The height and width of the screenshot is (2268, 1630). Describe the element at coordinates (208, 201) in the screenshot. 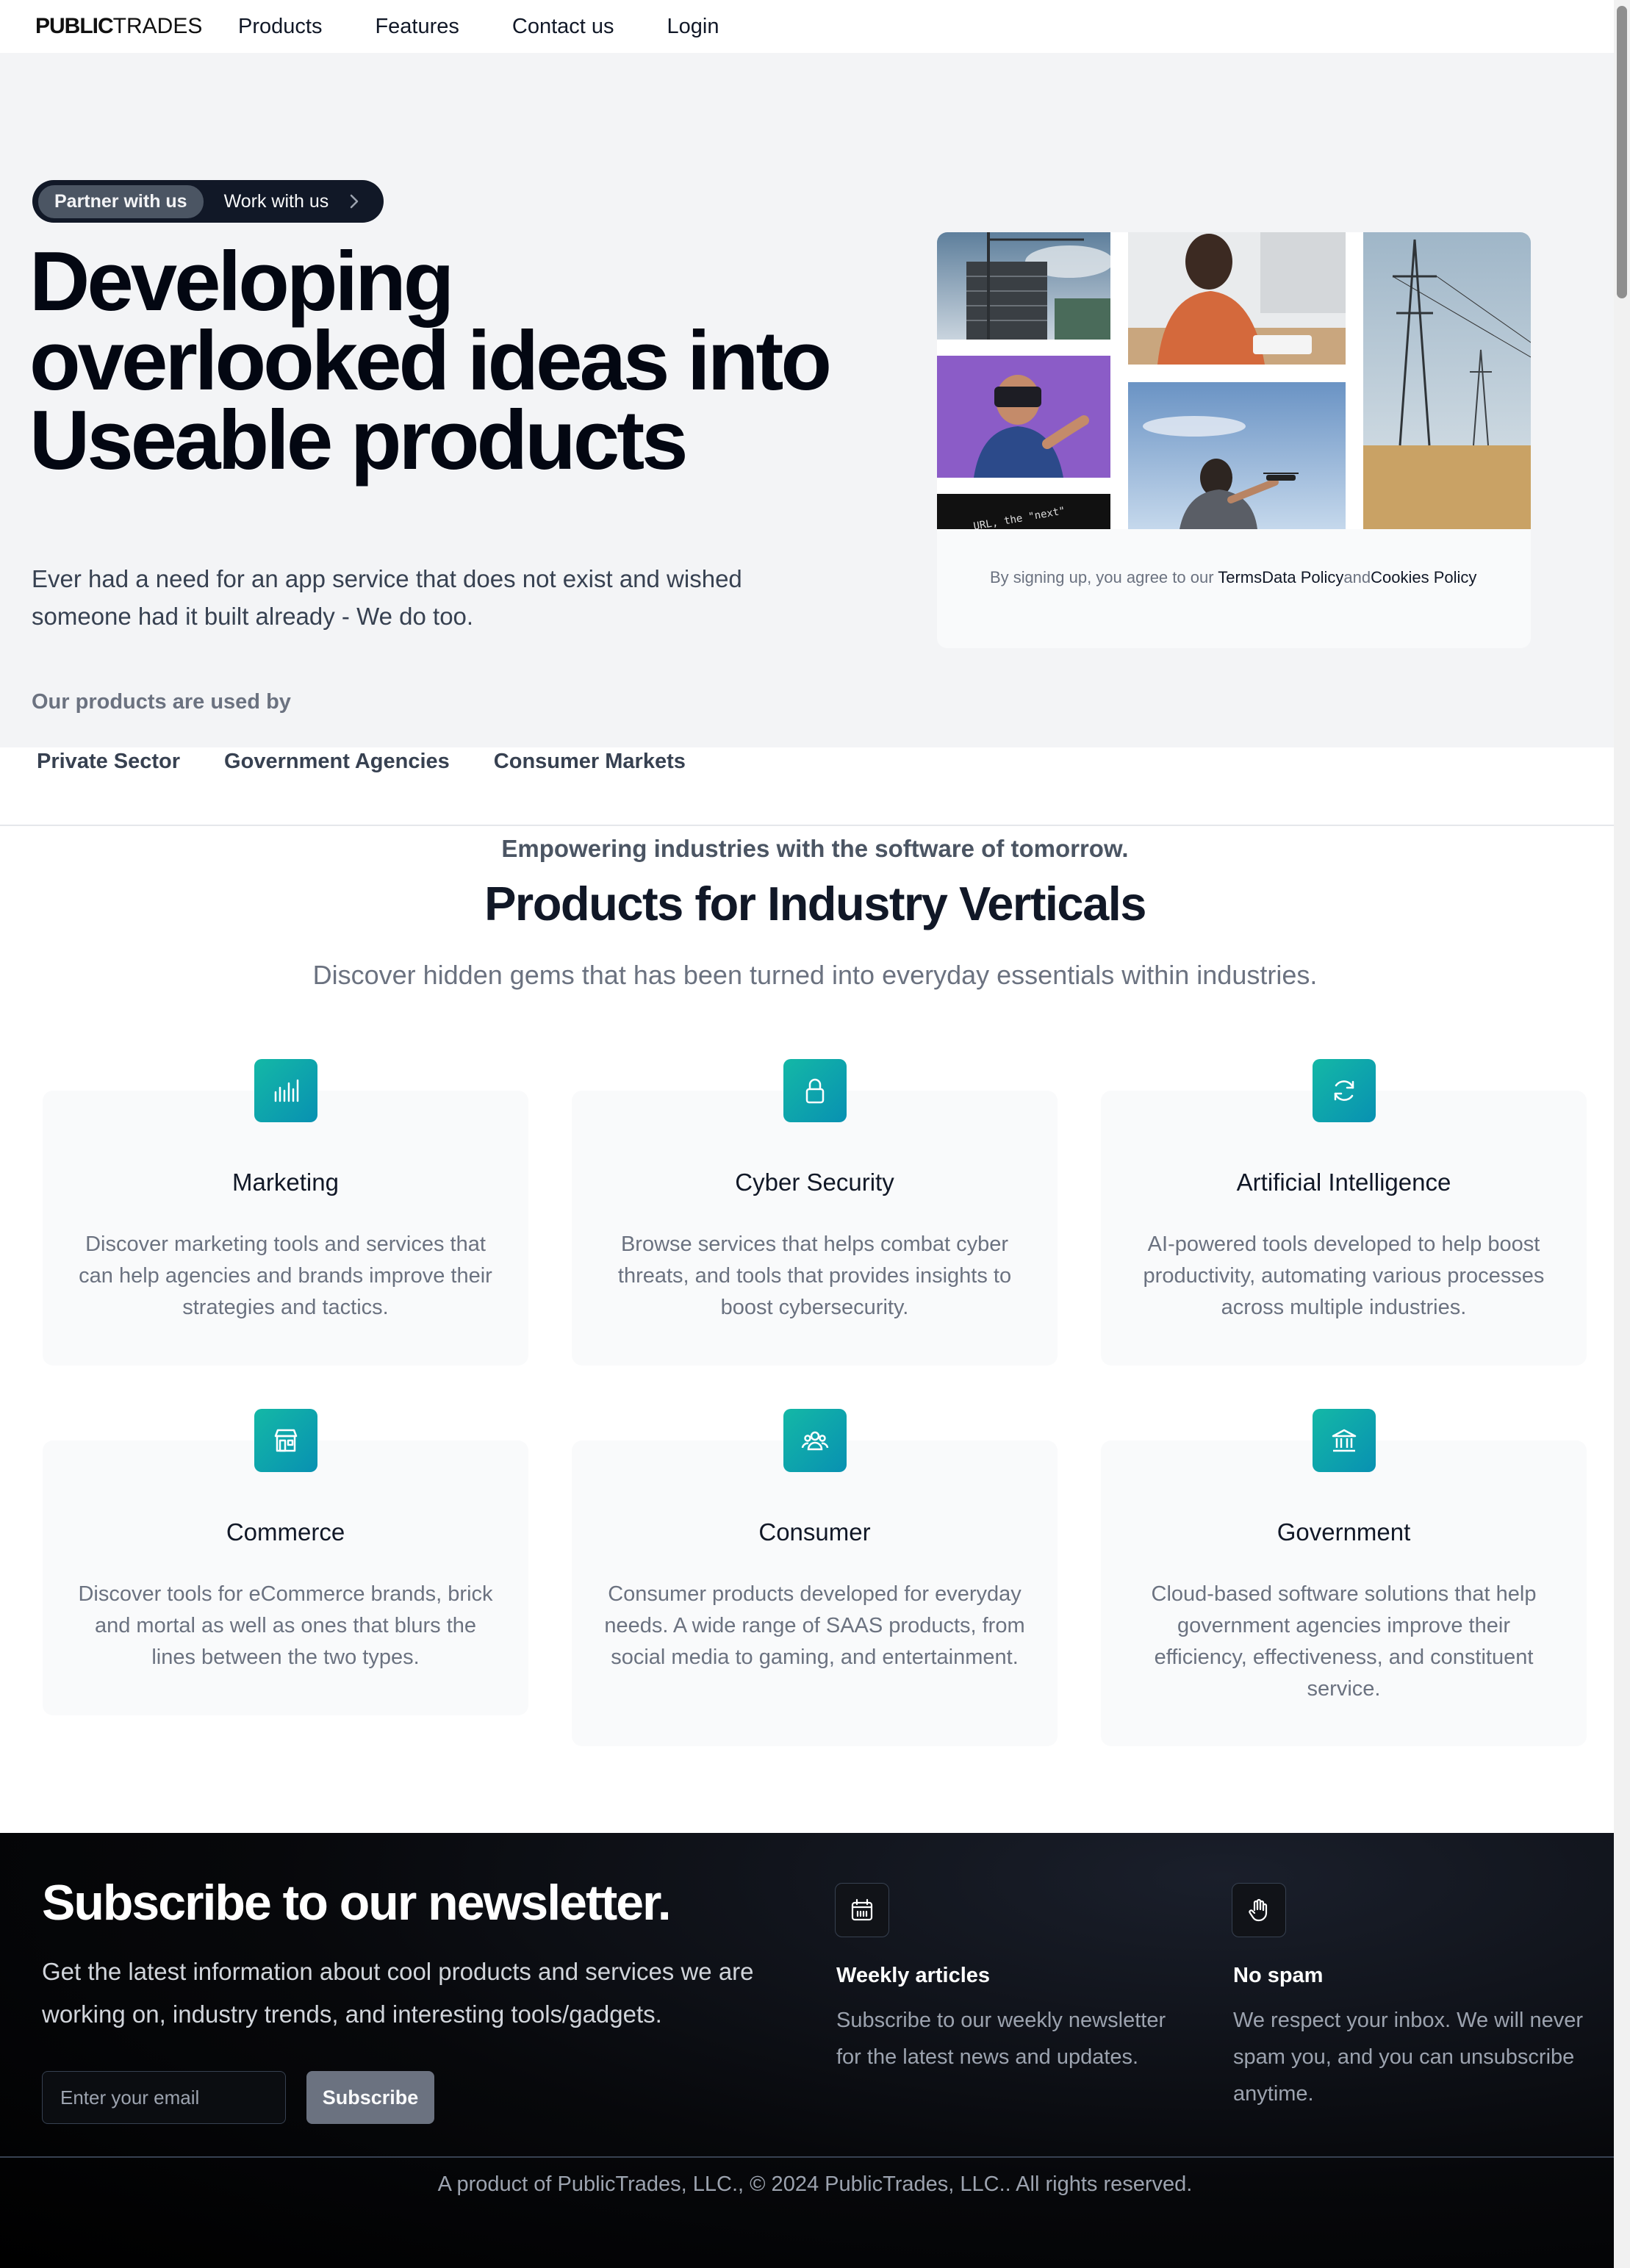

I see `cta-pill: Partner with us Work with us` at that location.